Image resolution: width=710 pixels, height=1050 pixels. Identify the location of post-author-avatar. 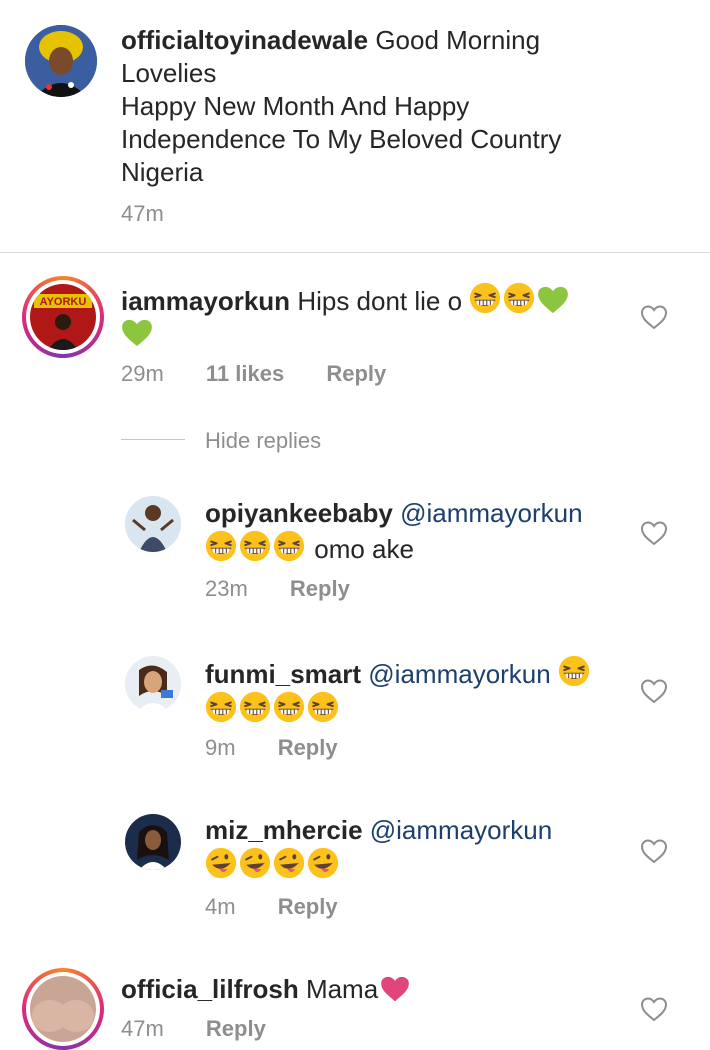
(61, 61).